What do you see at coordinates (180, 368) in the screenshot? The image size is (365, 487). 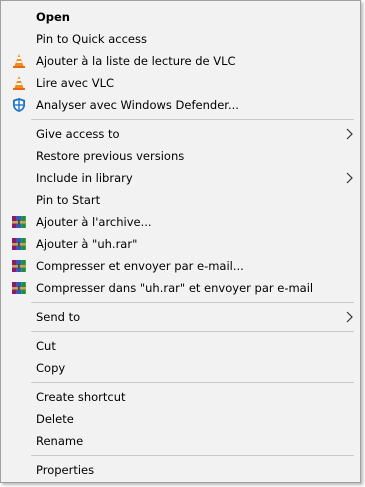 I see `menu-item-copy: Copy` at bounding box center [180, 368].